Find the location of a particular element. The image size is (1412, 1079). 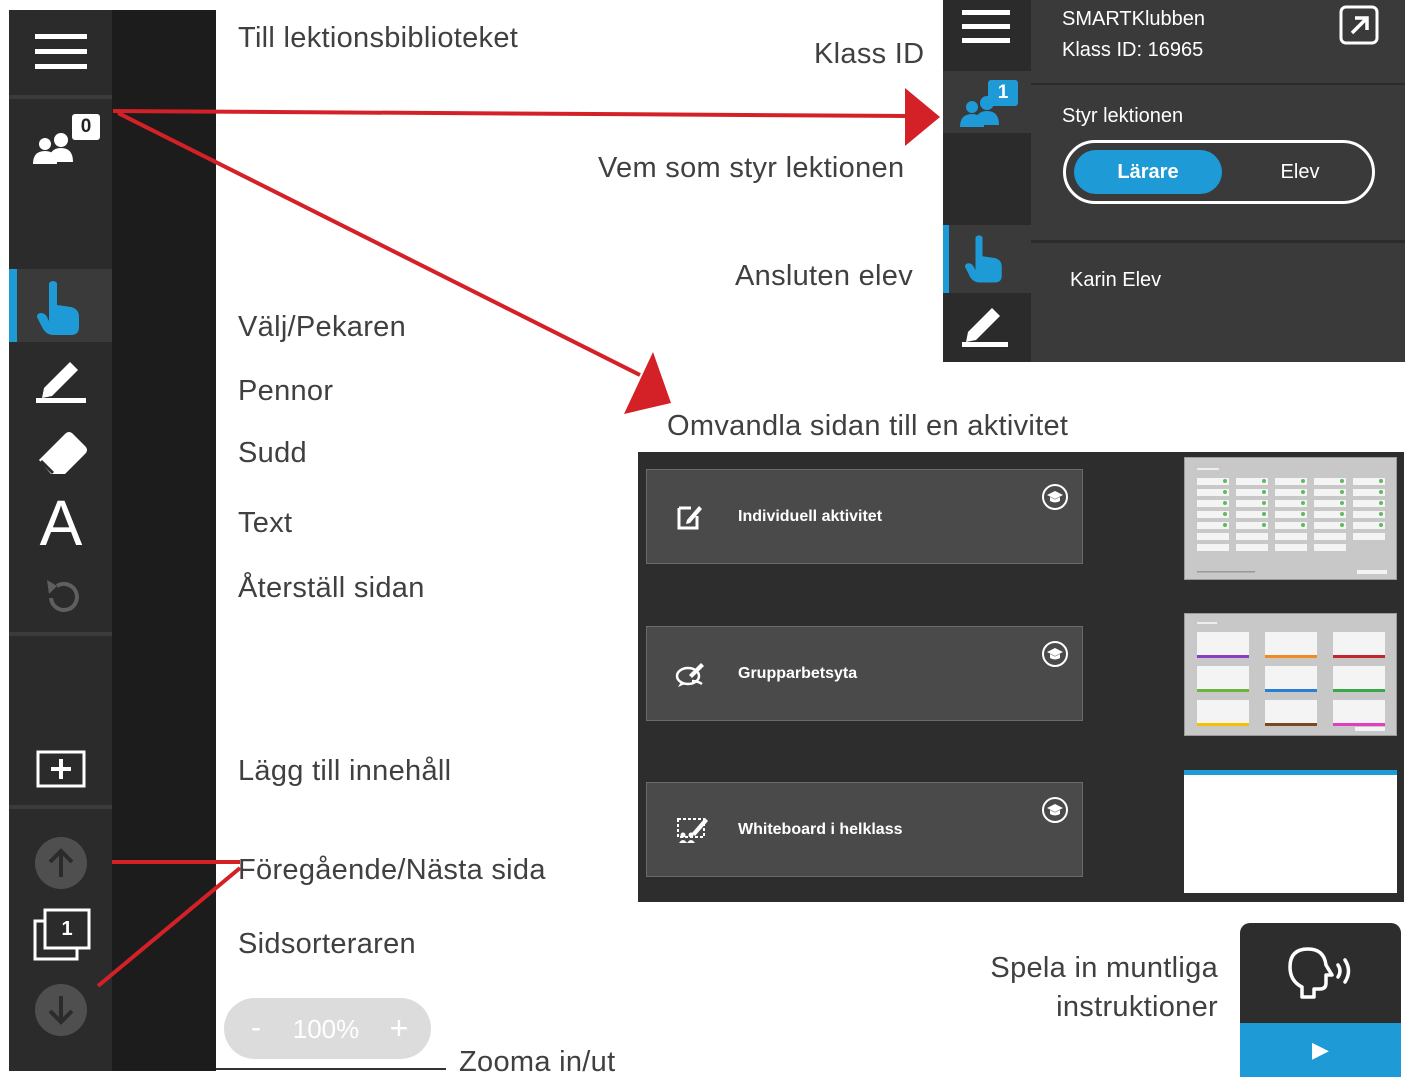

play-icon: ▶ is located at coordinates (1320, 1049).